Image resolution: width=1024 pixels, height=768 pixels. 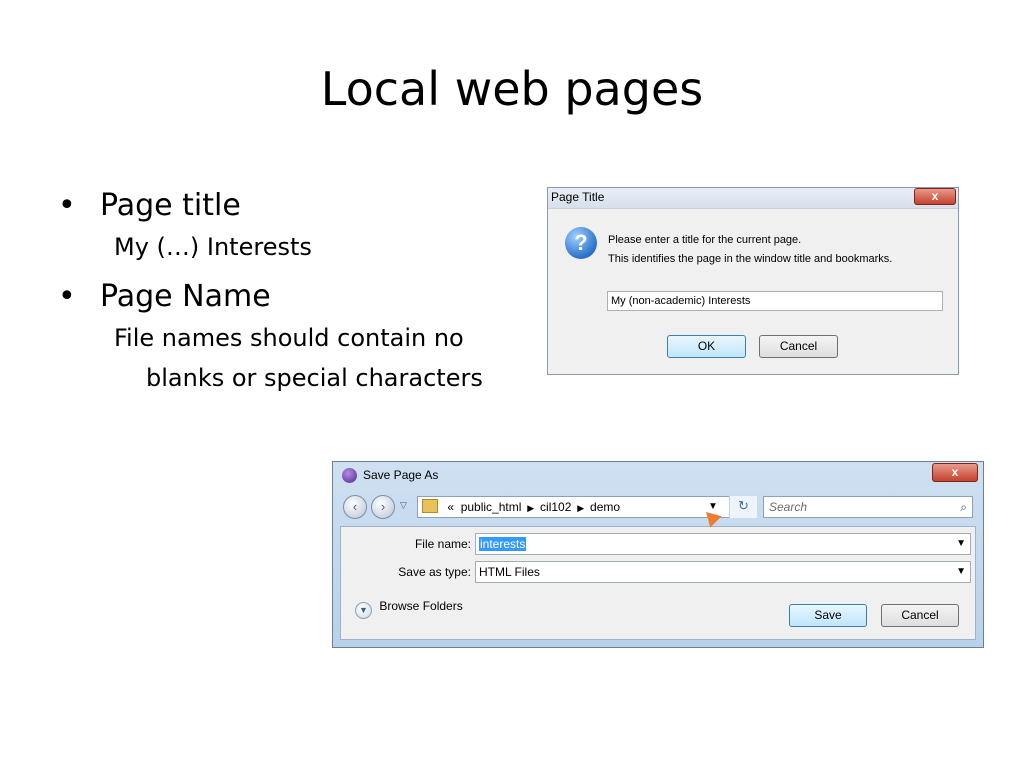 What do you see at coordinates (401, 475) in the screenshot?
I see `dialog-title: Save Page As` at bounding box center [401, 475].